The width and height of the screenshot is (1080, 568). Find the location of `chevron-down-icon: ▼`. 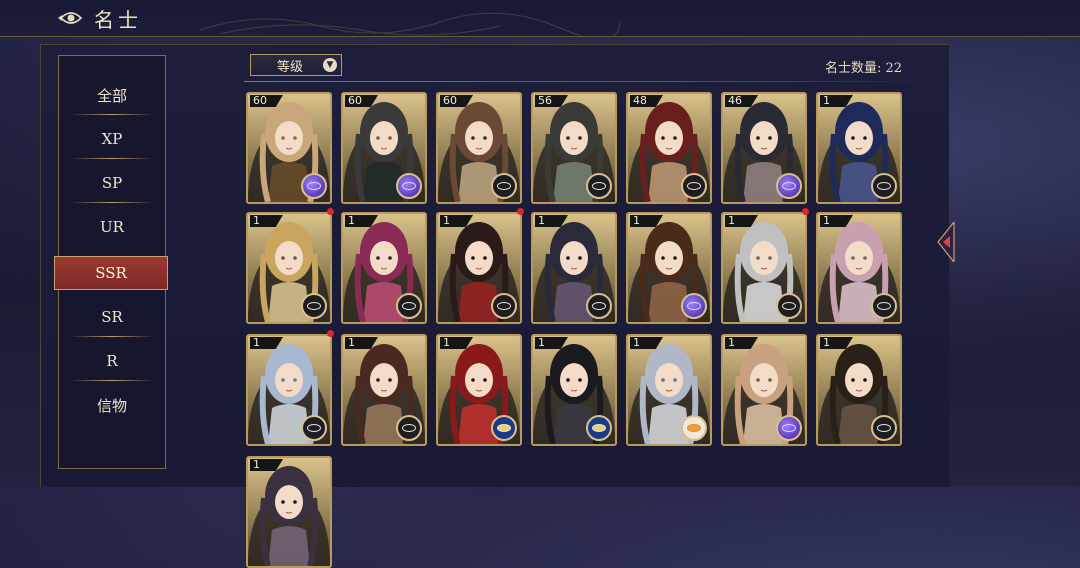

chevron-down-icon: ▼ is located at coordinates (330, 65).